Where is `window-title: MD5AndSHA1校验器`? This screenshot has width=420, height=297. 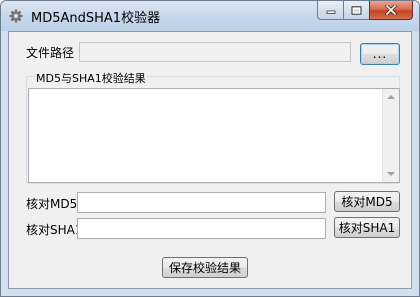
window-title: MD5AndSHA1校验器 is located at coordinates (96, 18).